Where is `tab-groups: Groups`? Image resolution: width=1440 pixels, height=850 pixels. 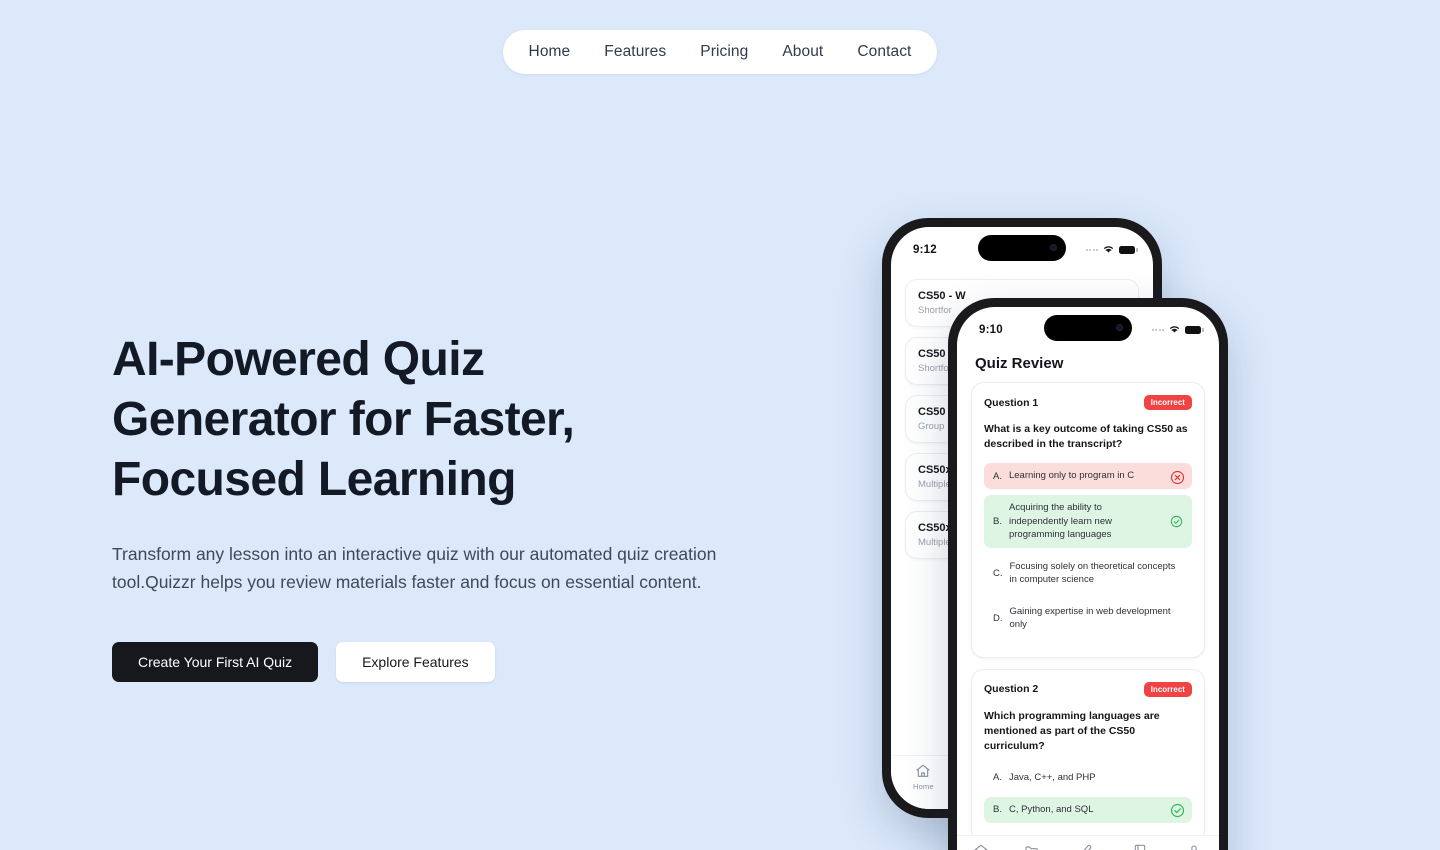 tab-groups: Groups is located at coordinates (1032, 846).